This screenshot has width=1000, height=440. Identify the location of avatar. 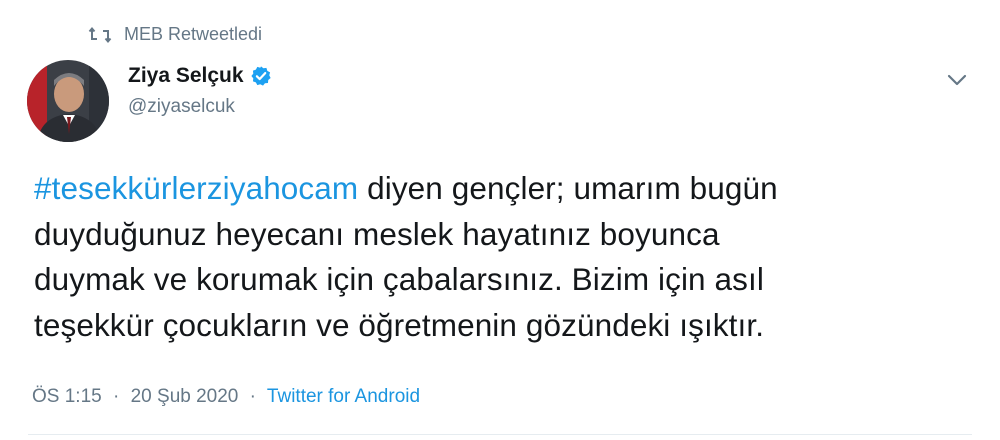
(68, 101).